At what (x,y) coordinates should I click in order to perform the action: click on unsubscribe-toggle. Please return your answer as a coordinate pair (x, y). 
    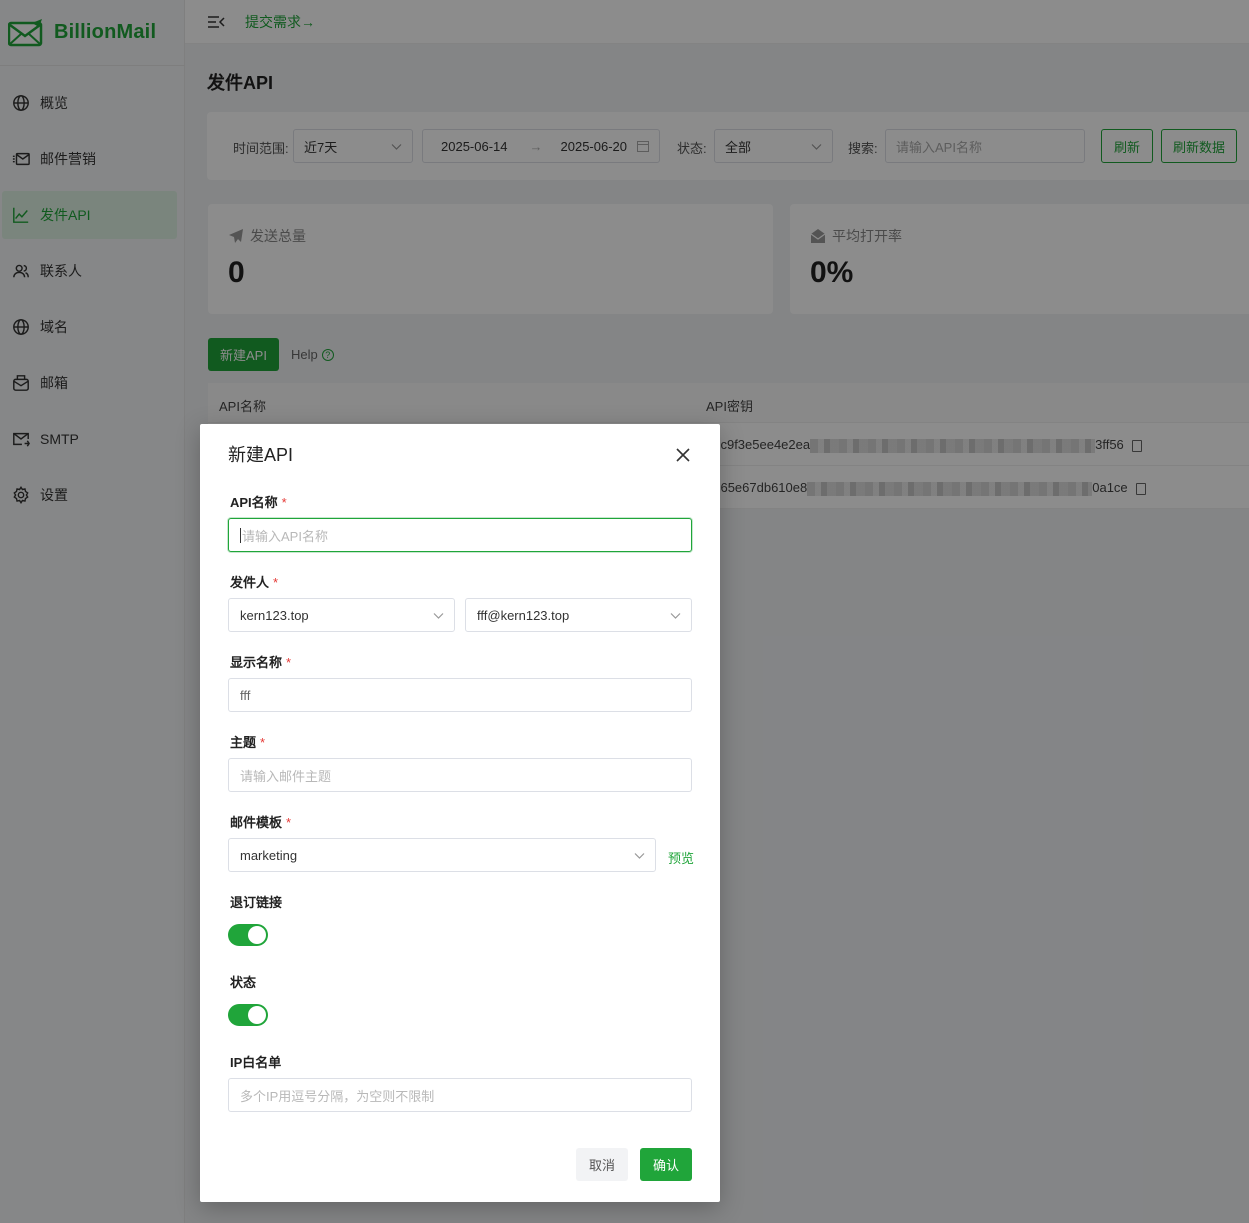
    Looking at the image, I should click on (248, 935).